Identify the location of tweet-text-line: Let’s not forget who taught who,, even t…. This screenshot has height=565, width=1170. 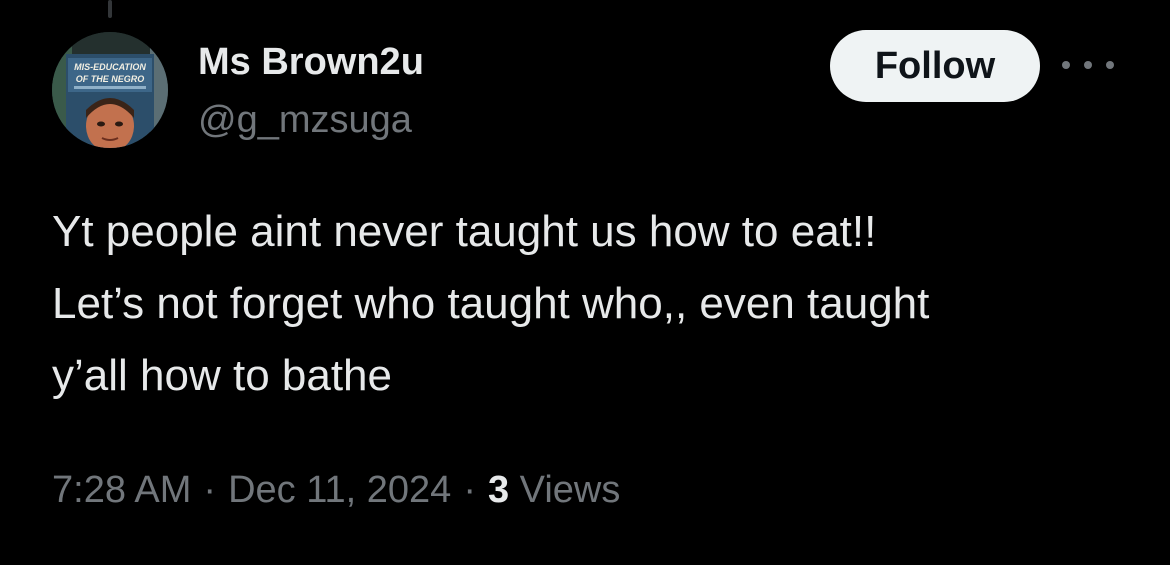
(491, 303).